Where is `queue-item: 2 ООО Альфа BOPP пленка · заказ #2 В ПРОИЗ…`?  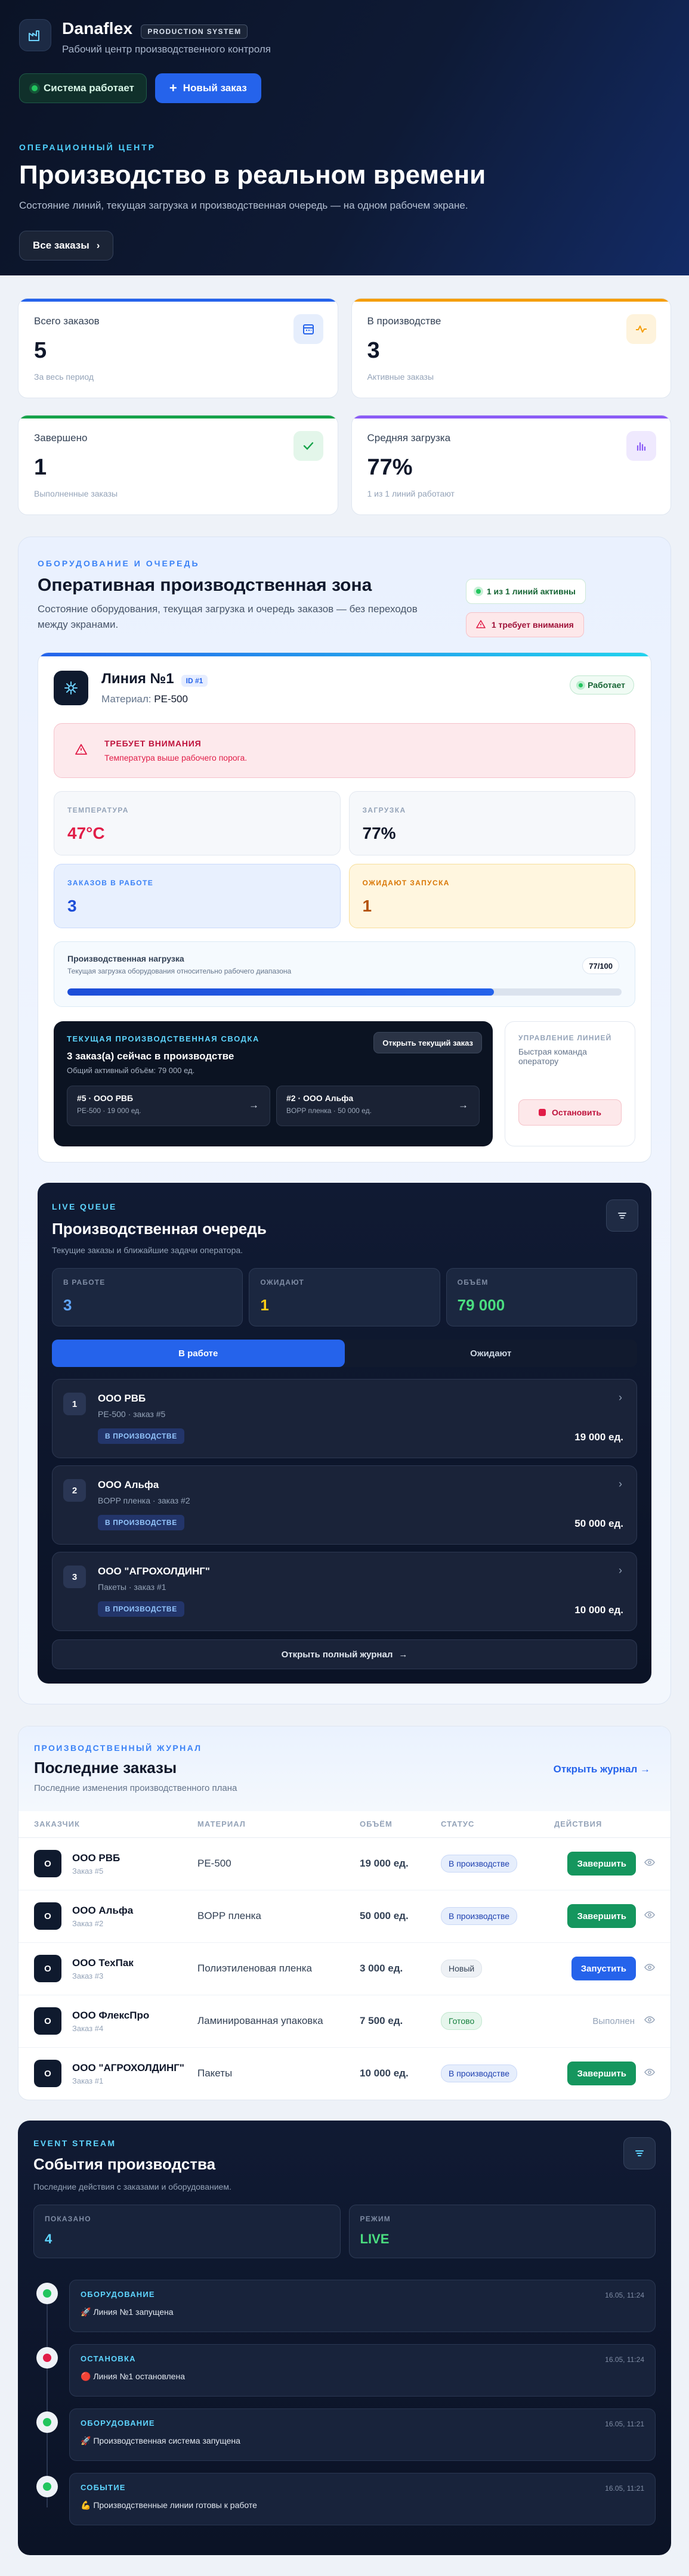 queue-item: 2 ООО Альфа BOPP пленка · заказ #2 В ПРОИЗ… is located at coordinates (345, 1505).